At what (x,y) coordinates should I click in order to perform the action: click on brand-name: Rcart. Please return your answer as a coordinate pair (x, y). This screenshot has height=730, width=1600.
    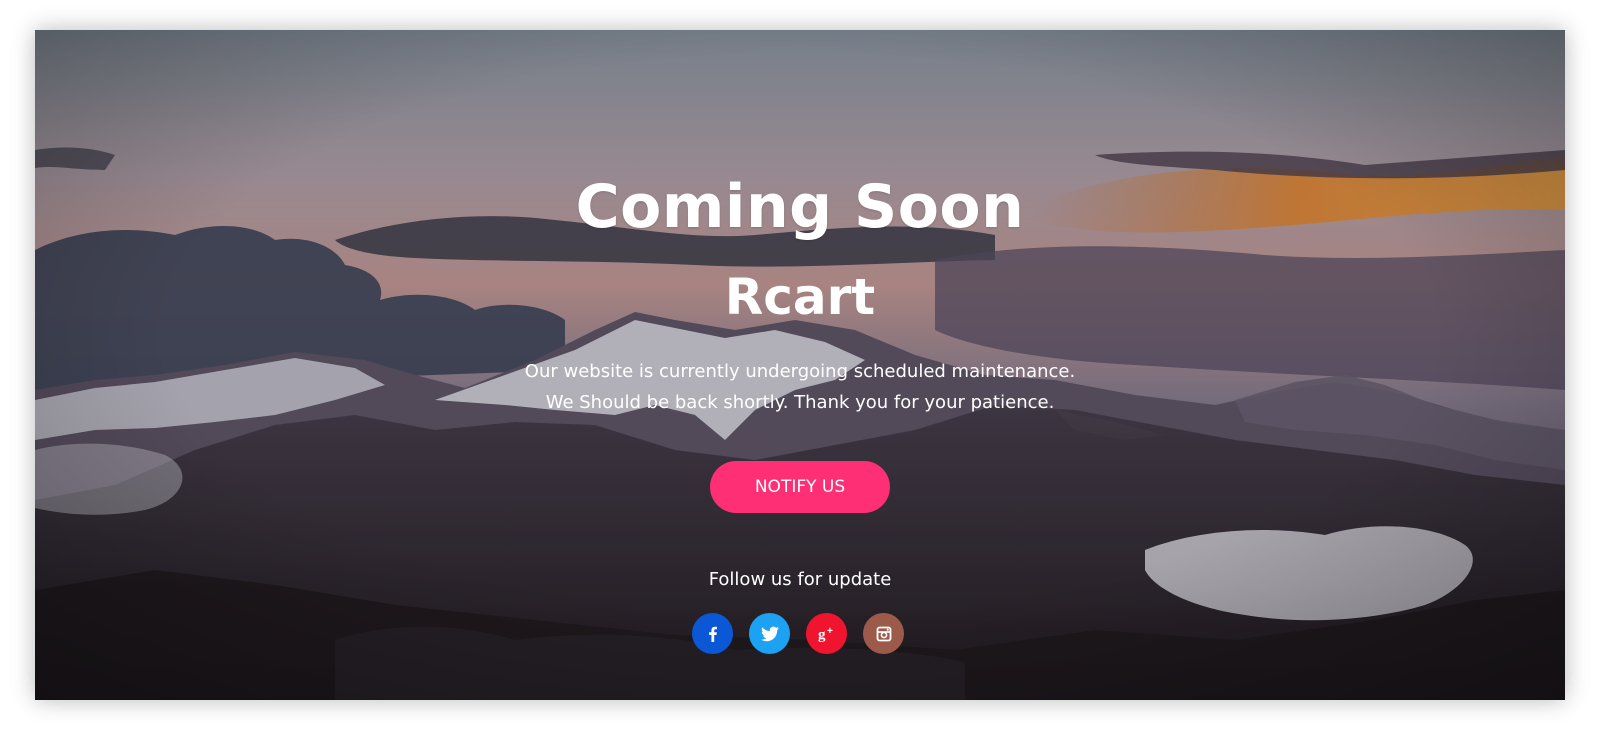
    Looking at the image, I should click on (800, 297).